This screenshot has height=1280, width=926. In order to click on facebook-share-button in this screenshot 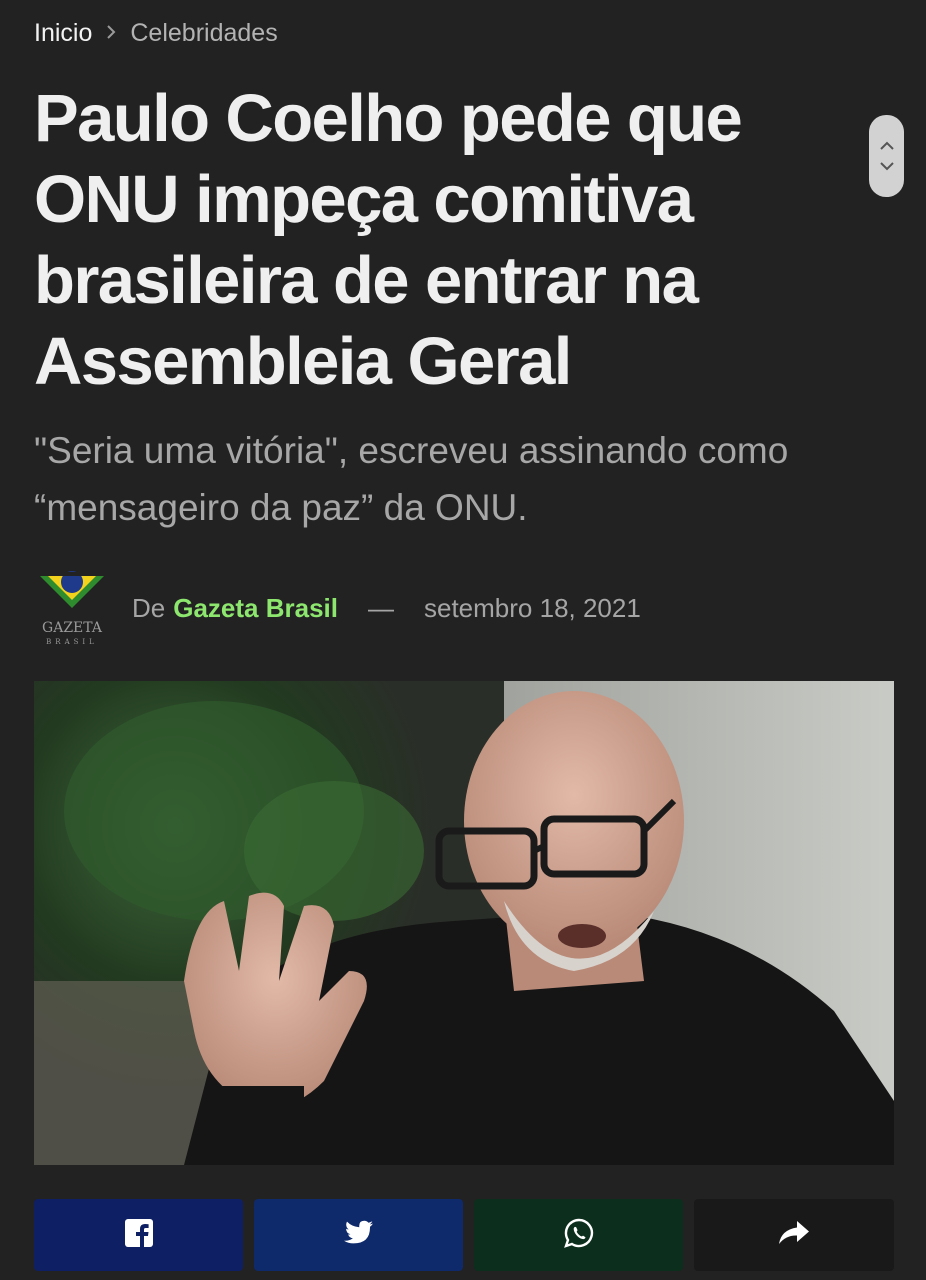, I will do `click(138, 1235)`.